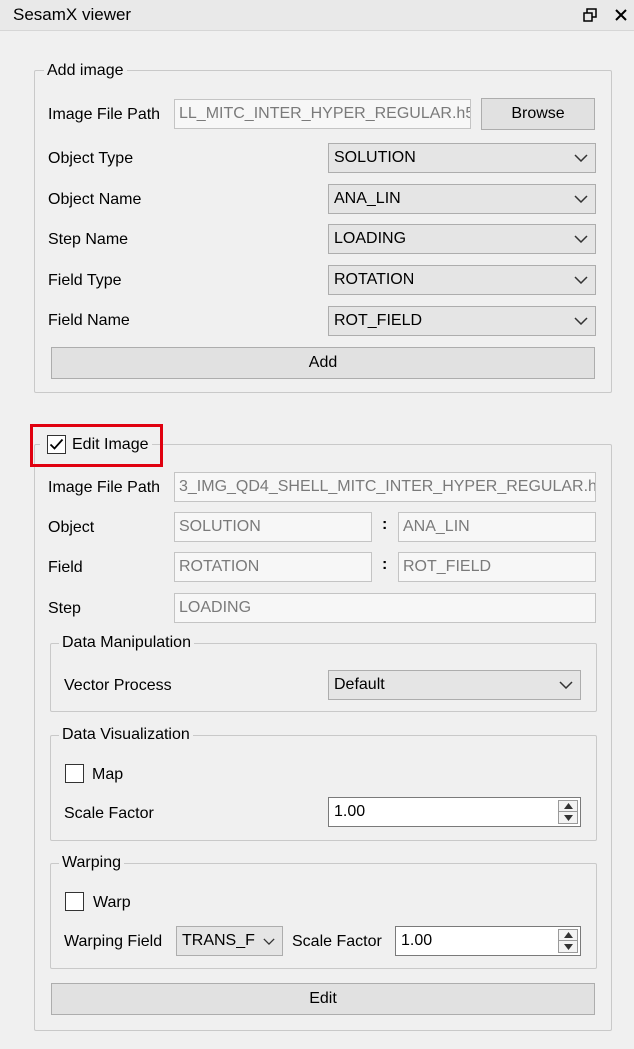 The image size is (634, 1049). What do you see at coordinates (488, 941) in the screenshot?
I see `warp-scale-factor-spinbox: 1.00` at bounding box center [488, 941].